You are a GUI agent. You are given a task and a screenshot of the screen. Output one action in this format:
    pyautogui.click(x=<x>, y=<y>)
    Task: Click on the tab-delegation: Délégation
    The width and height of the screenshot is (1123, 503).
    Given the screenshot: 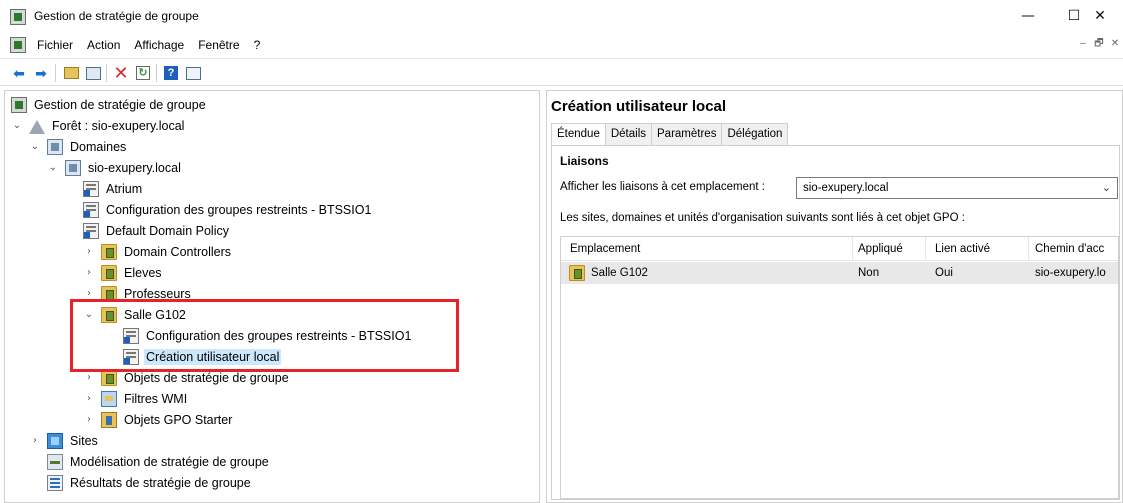 What is the action you would take?
    pyautogui.click(x=755, y=134)
    